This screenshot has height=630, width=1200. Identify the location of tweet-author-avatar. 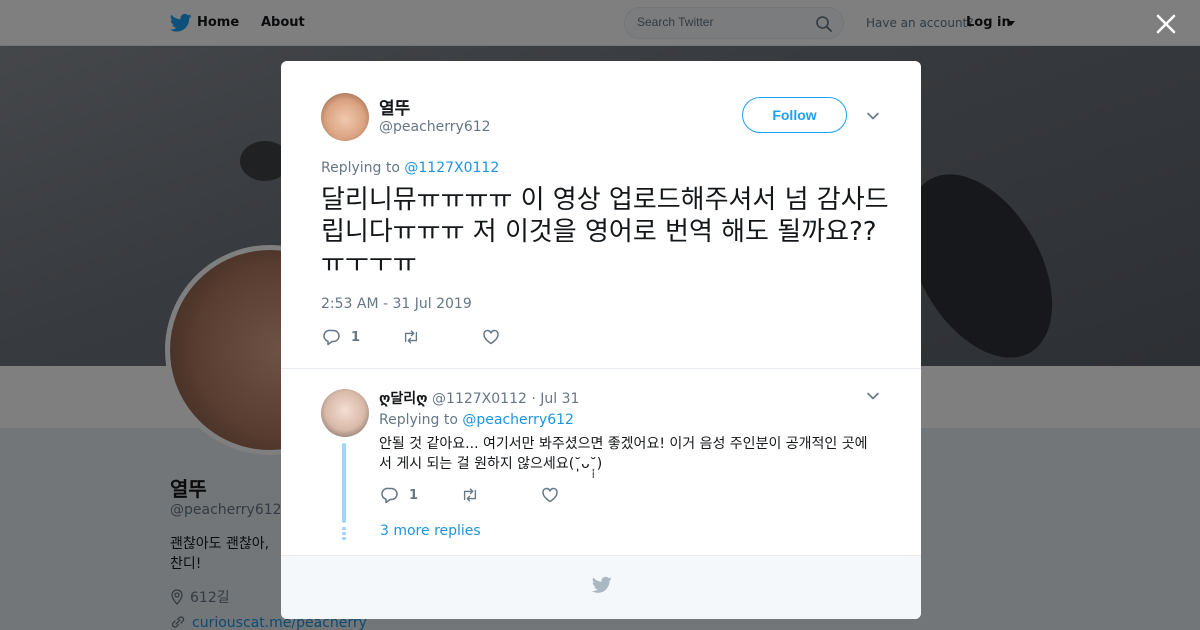
(345, 117).